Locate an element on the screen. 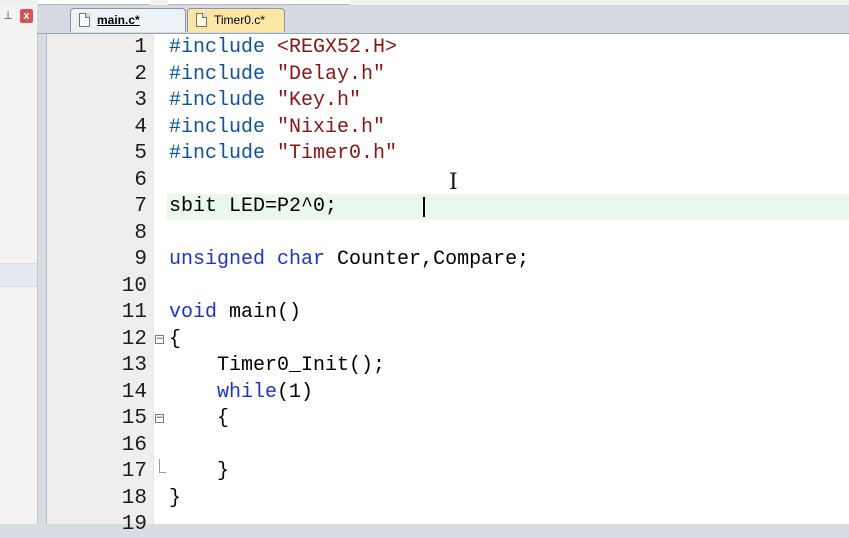  code-text: void main() is located at coordinates (235, 312).